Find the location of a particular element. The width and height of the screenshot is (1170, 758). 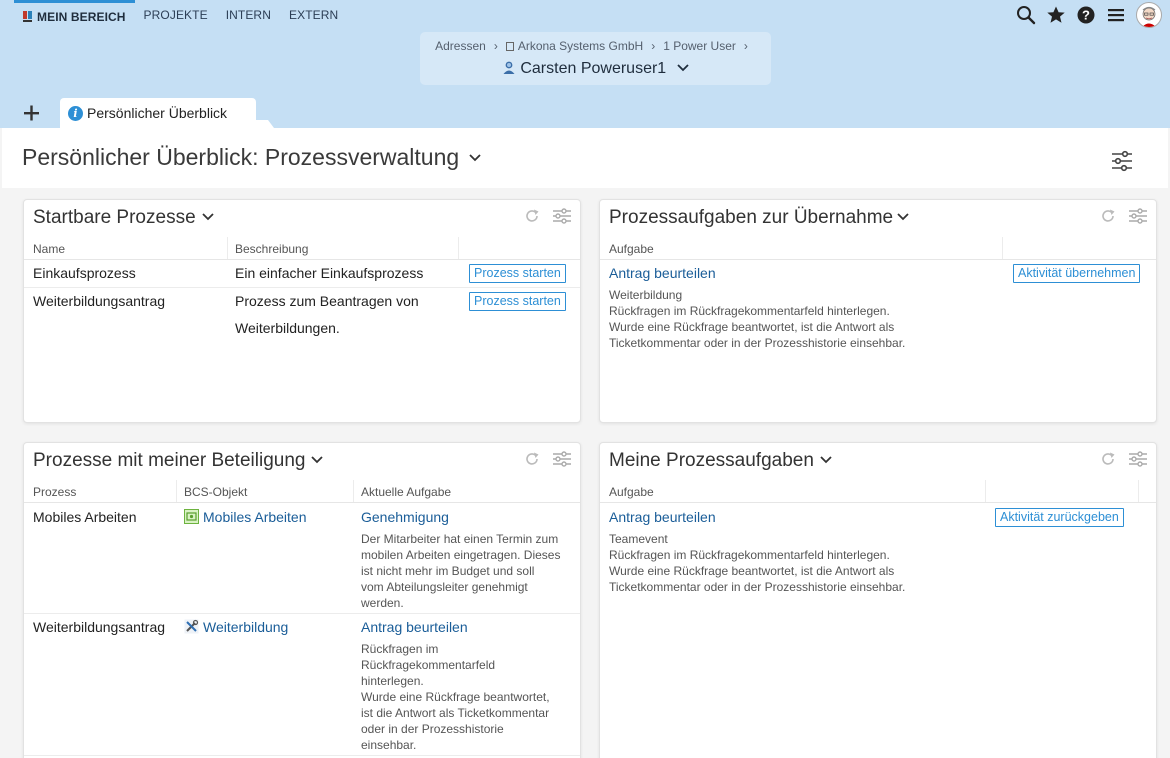

company-icon is located at coordinates (509, 46).